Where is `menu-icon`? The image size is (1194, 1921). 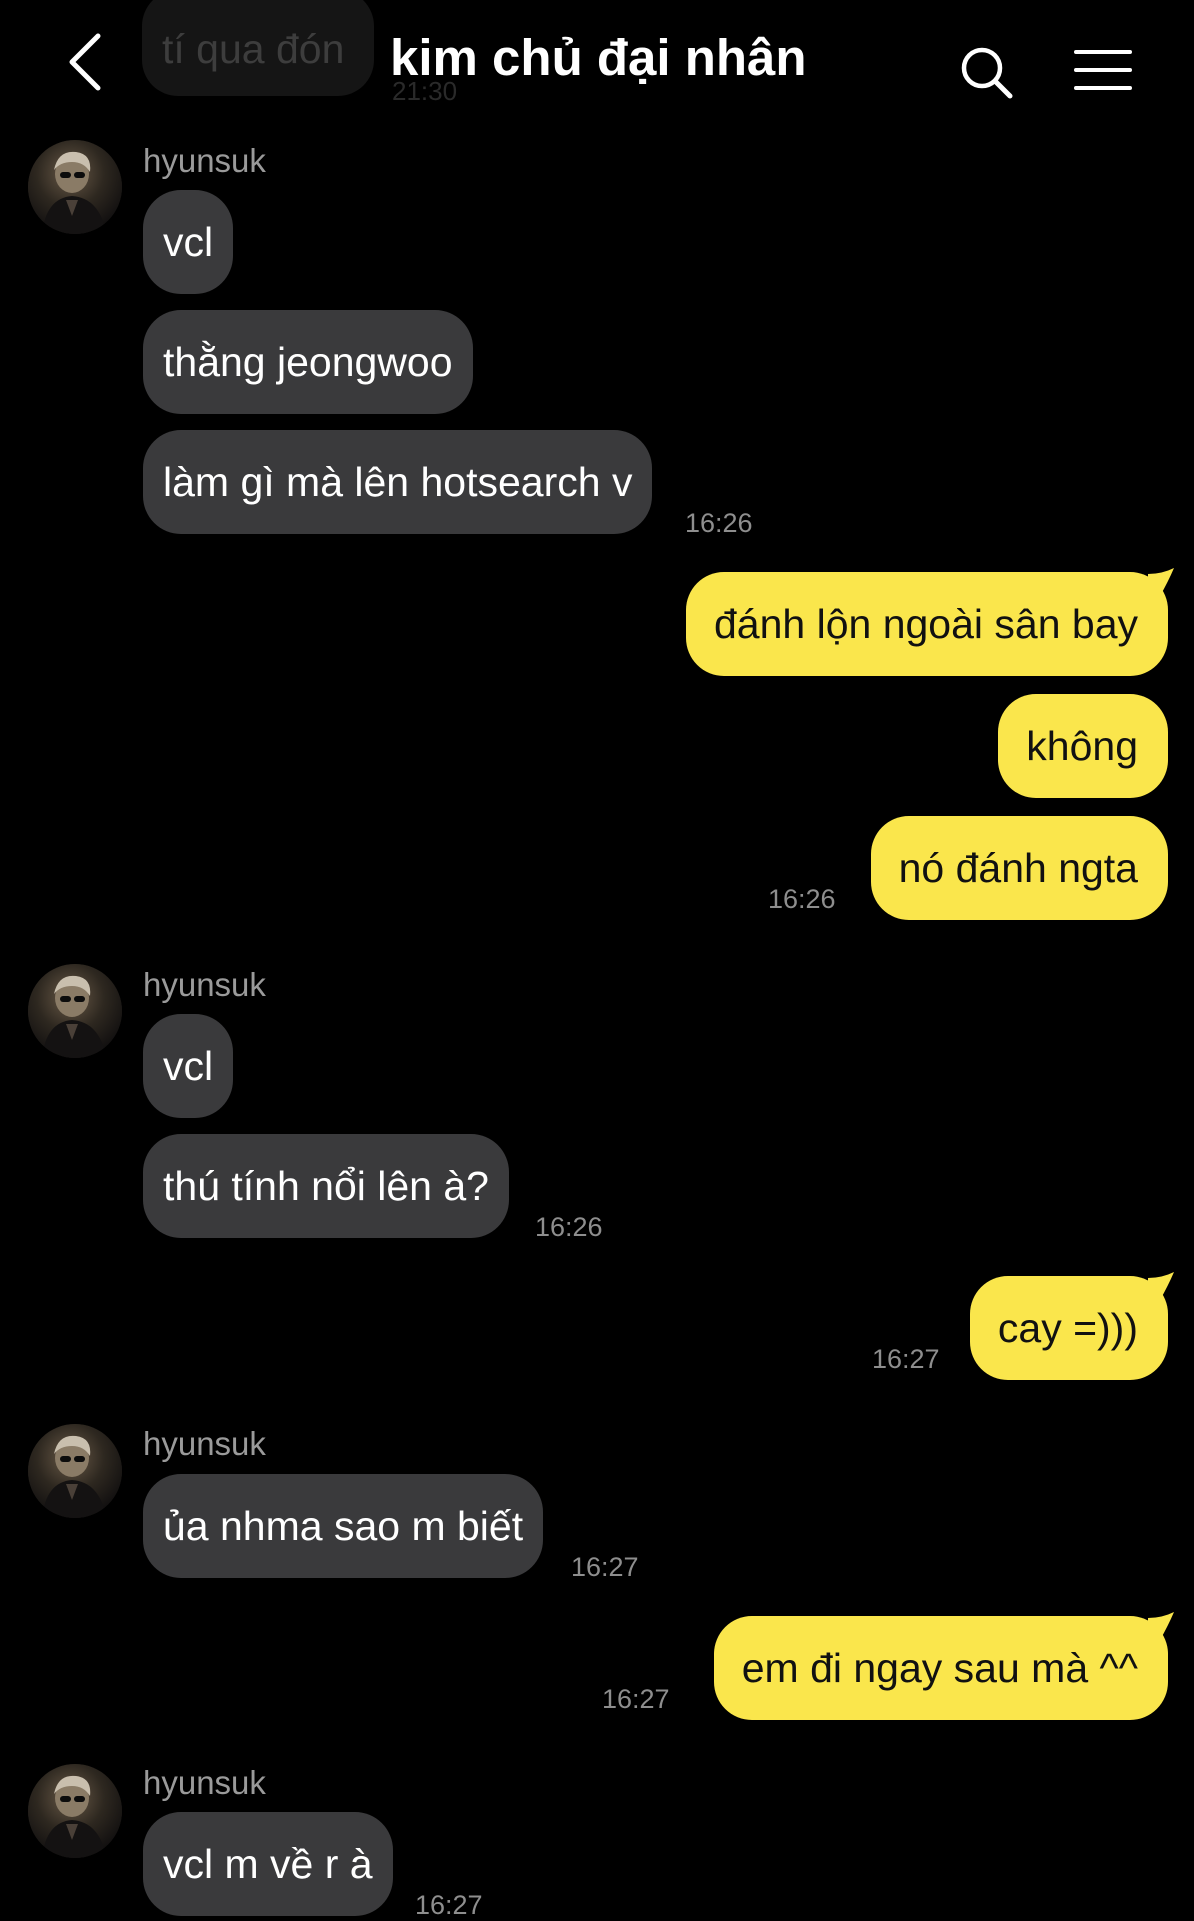 menu-icon is located at coordinates (1103, 70).